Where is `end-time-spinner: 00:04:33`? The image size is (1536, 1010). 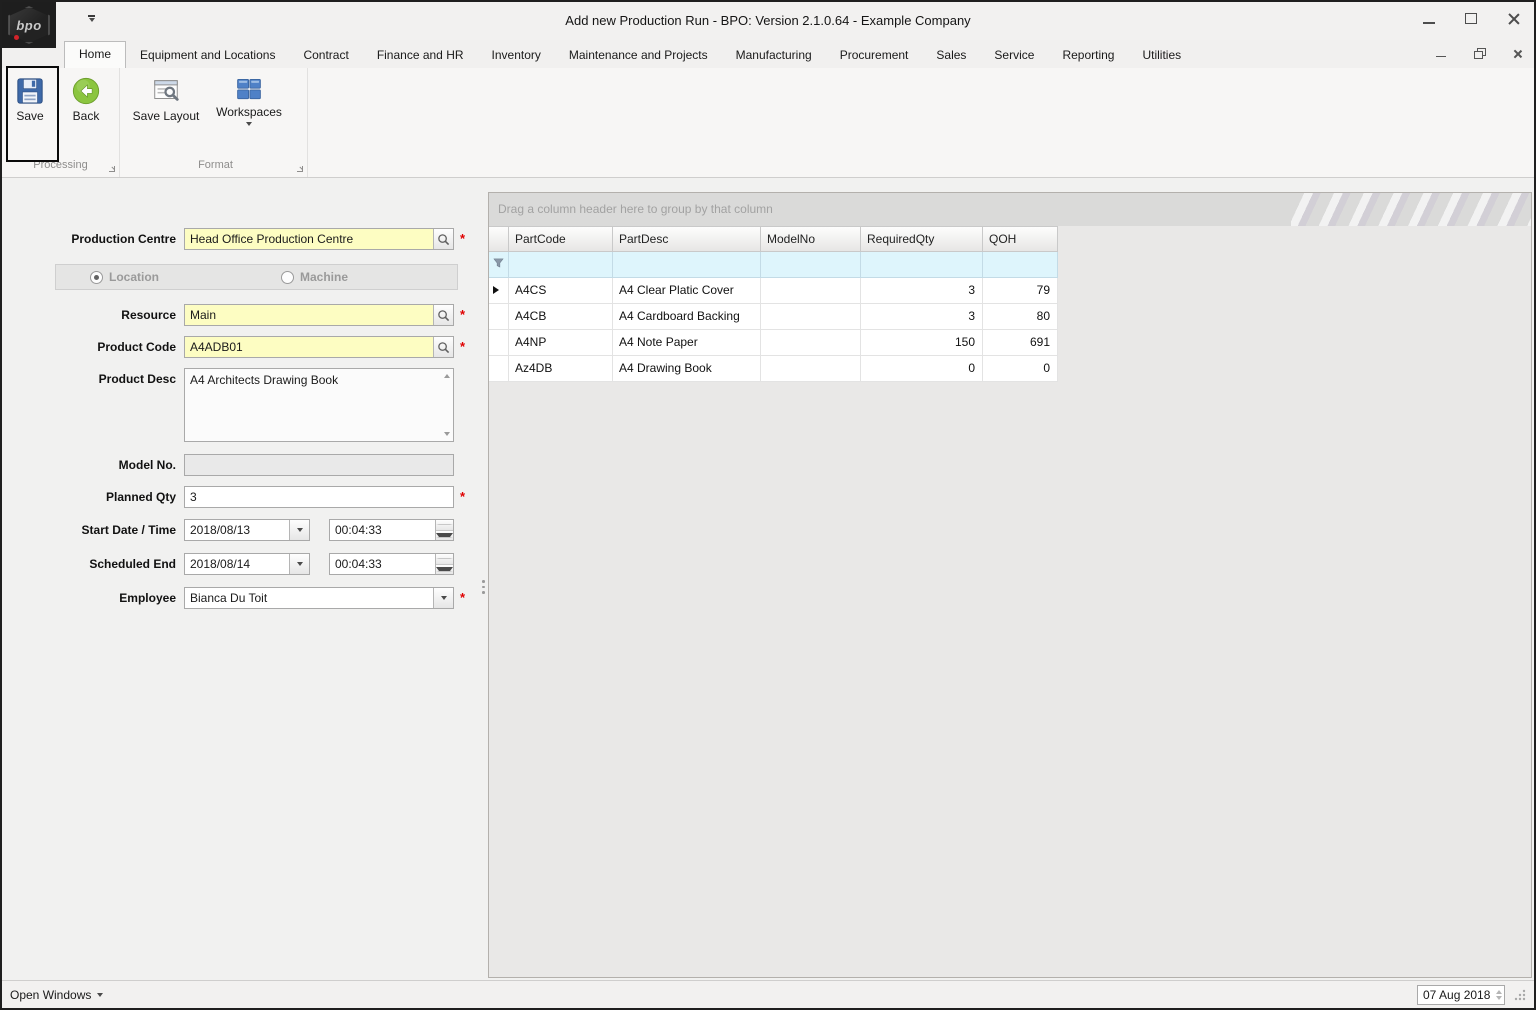
end-time-spinner: 00:04:33 is located at coordinates (391, 564).